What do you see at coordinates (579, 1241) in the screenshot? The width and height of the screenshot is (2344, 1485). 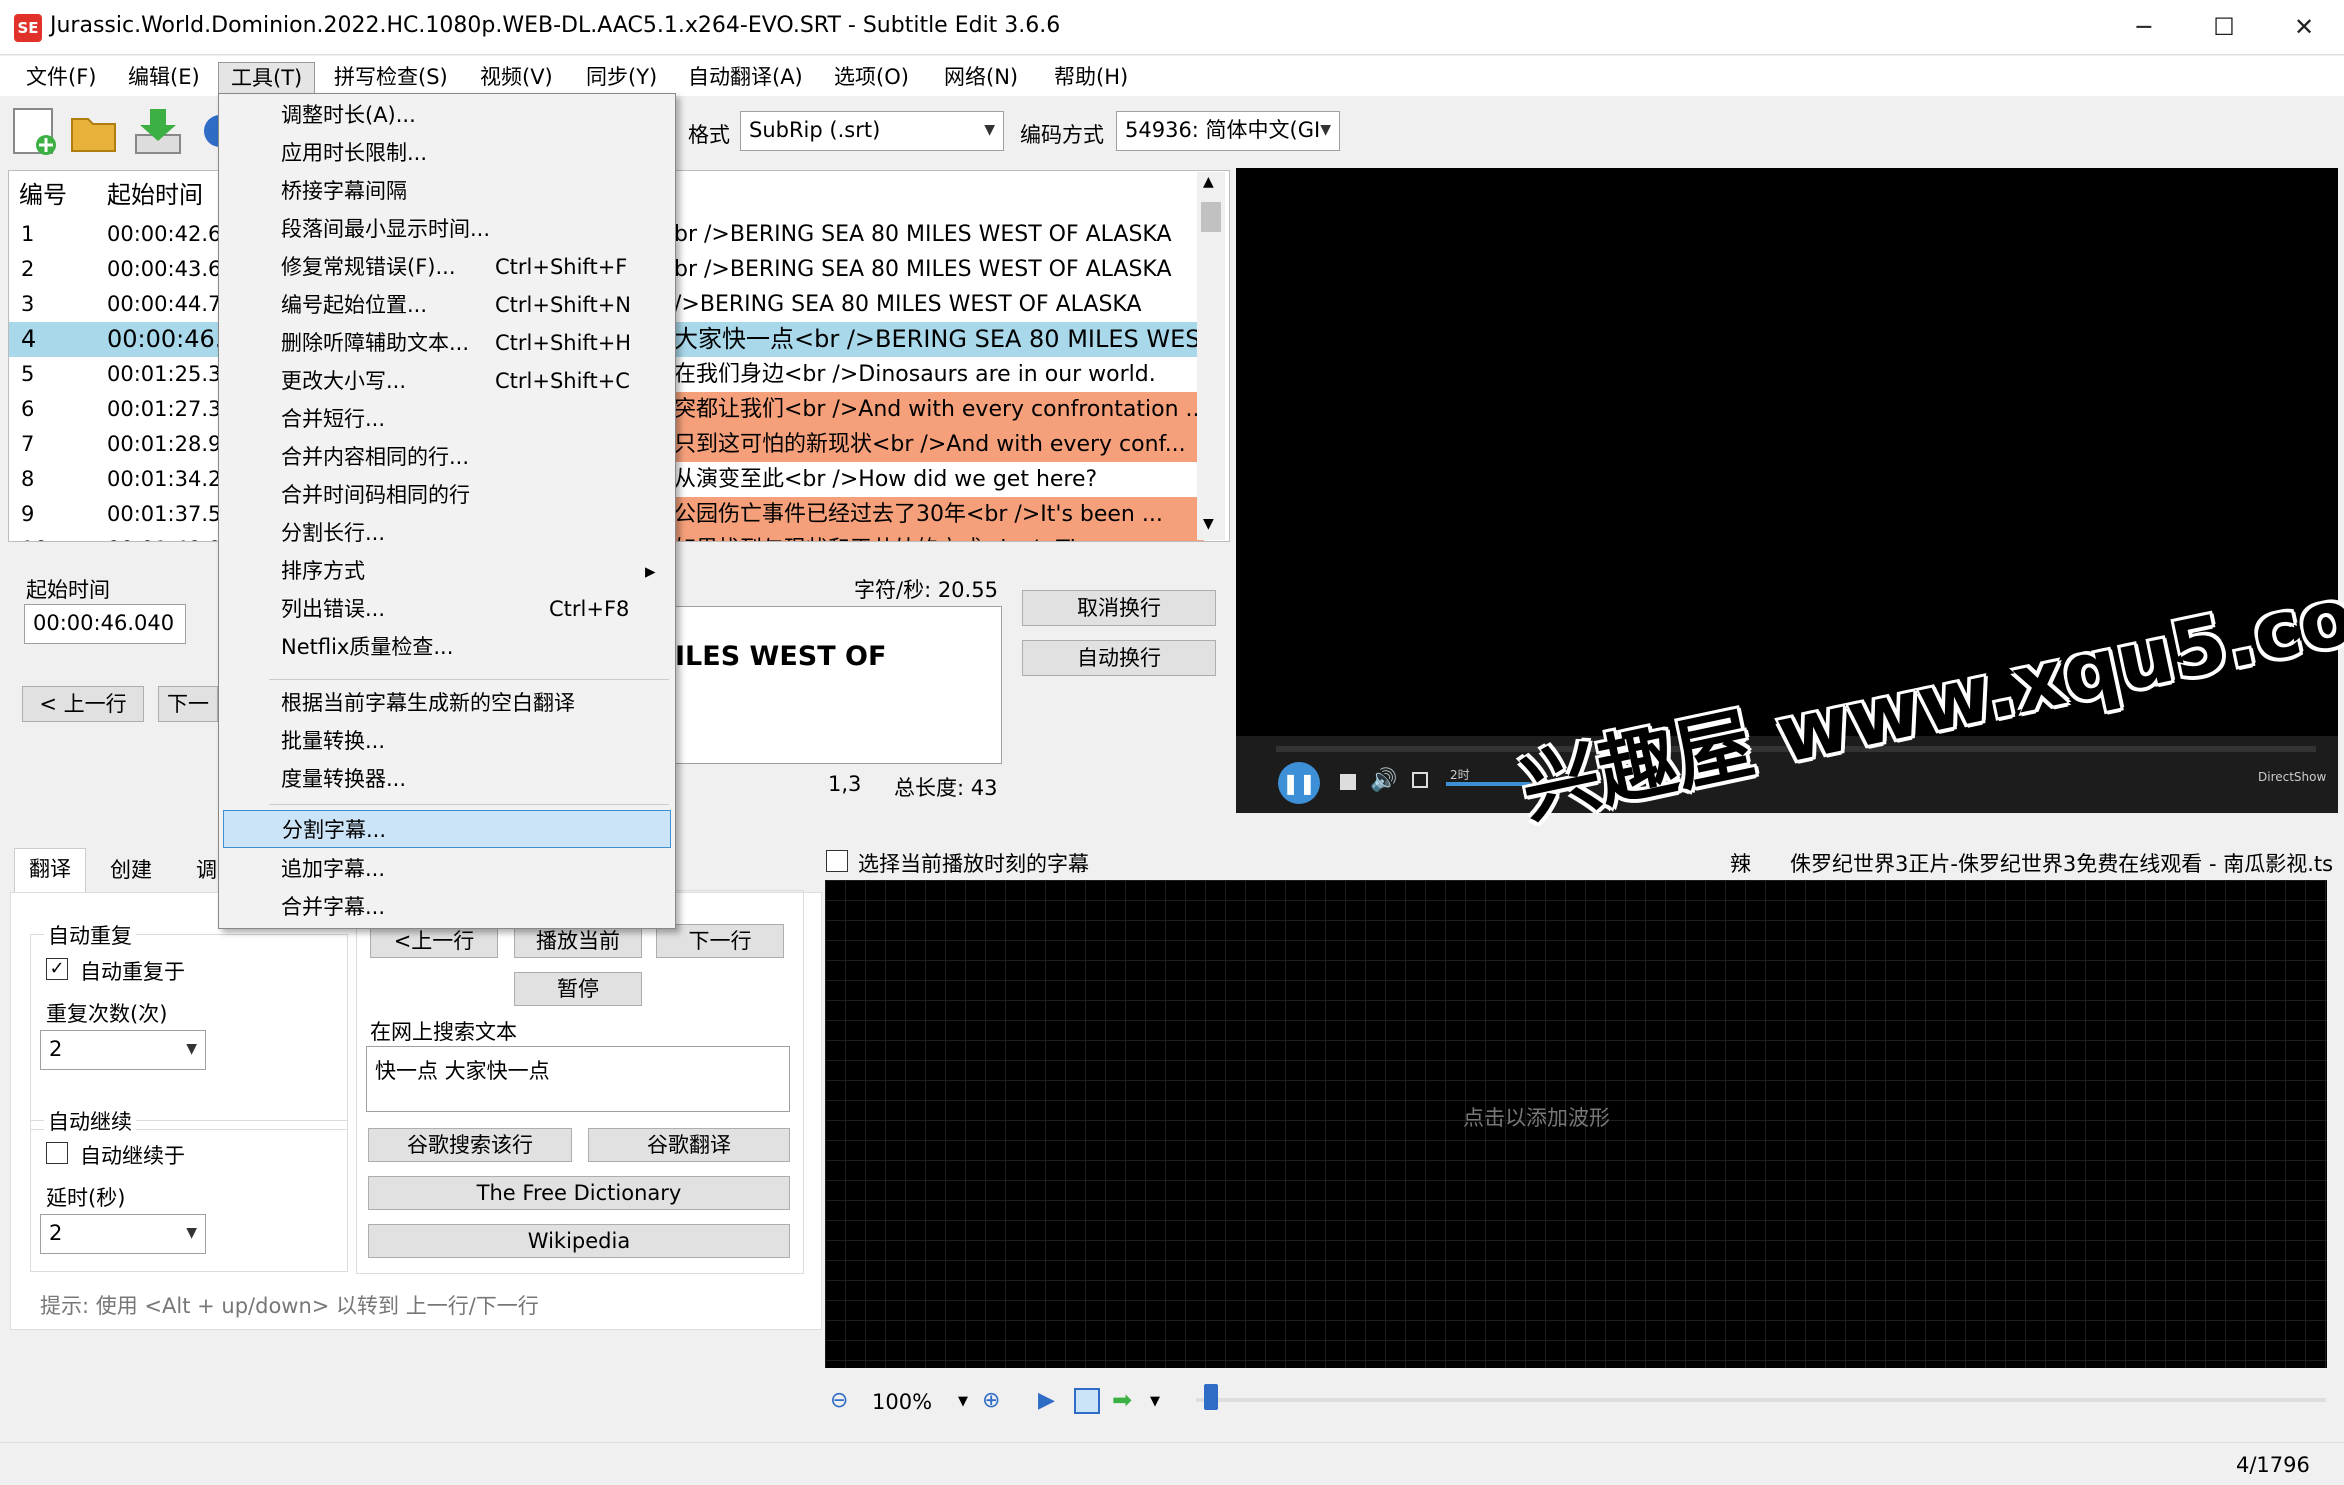 I see `wikipedia-button: Wikipedia` at bounding box center [579, 1241].